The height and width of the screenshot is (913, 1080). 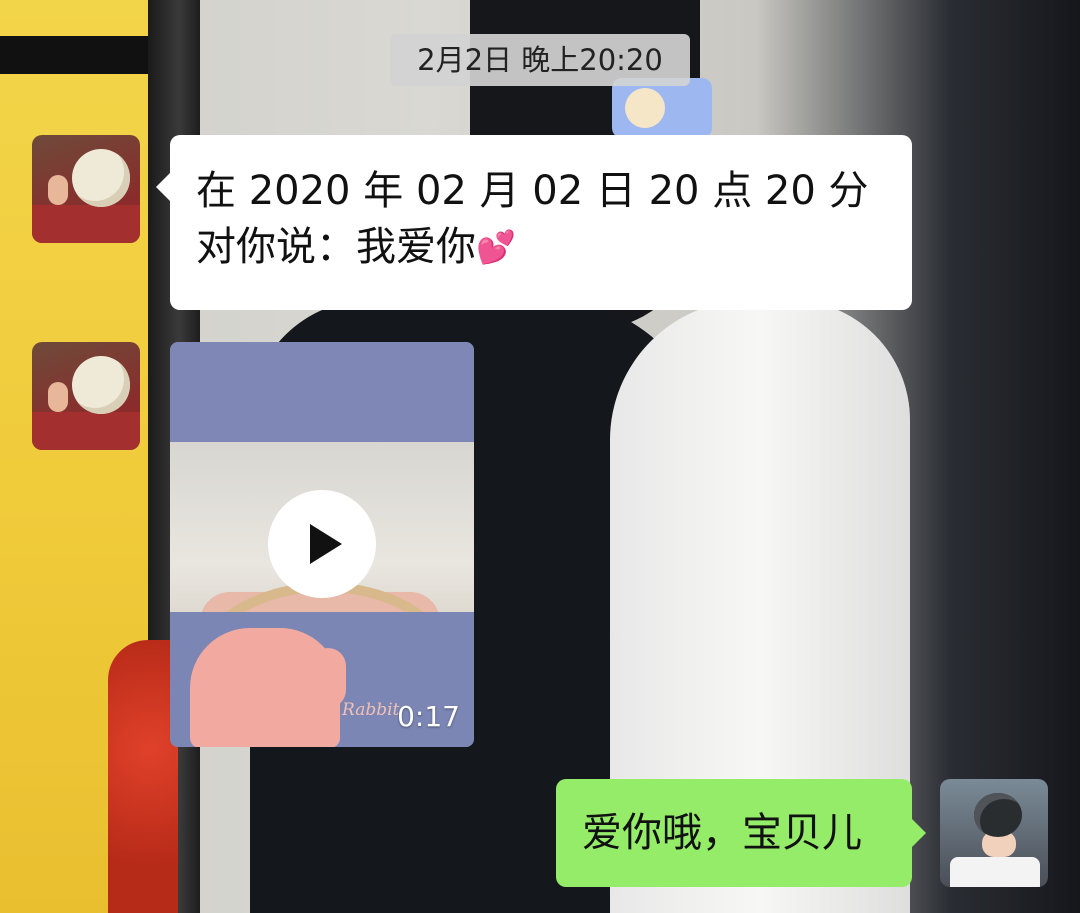 I want to click on video-duration: 0:17, so click(x=428, y=716).